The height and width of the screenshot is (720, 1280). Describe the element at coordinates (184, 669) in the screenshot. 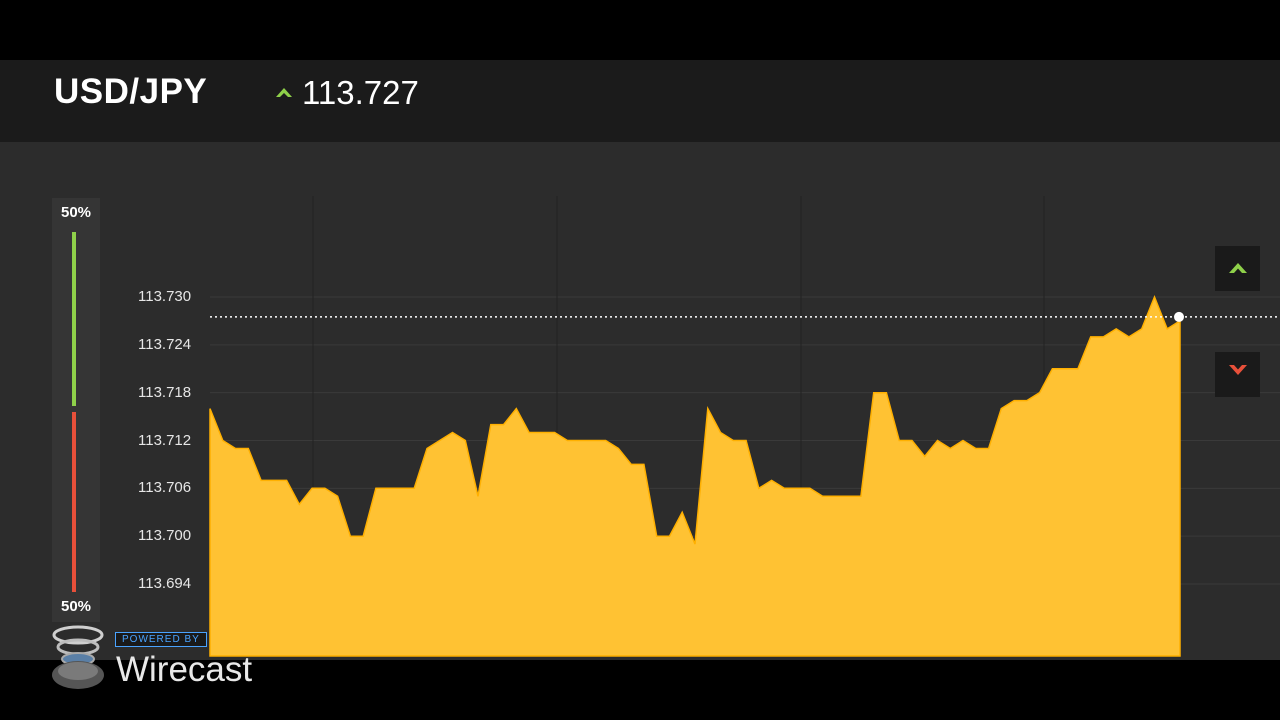

I see `wirecast-brand-text: Wirecast` at that location.